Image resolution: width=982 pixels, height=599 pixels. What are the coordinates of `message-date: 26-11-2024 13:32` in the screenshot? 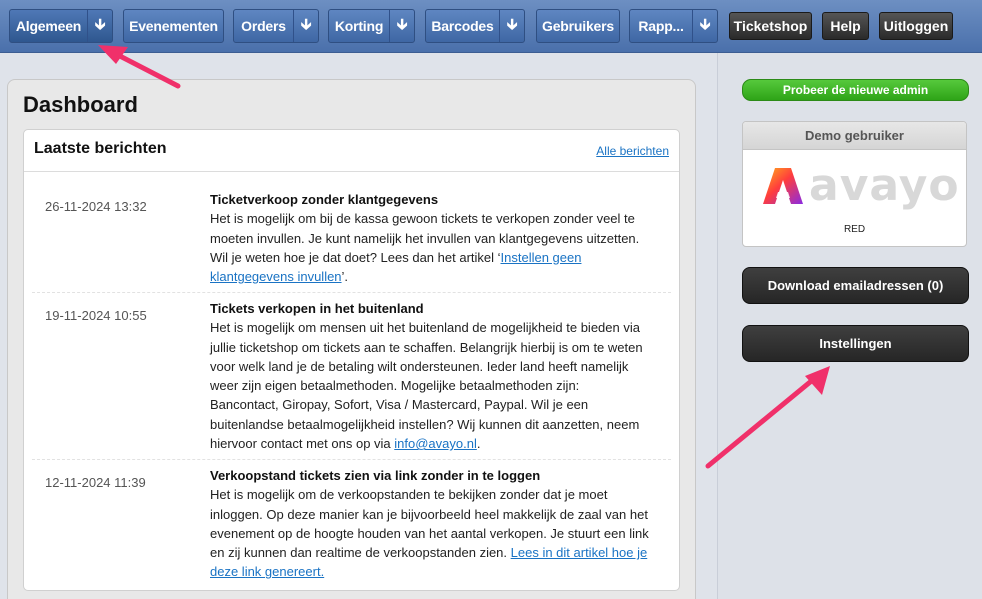 It's located at (96, 206).